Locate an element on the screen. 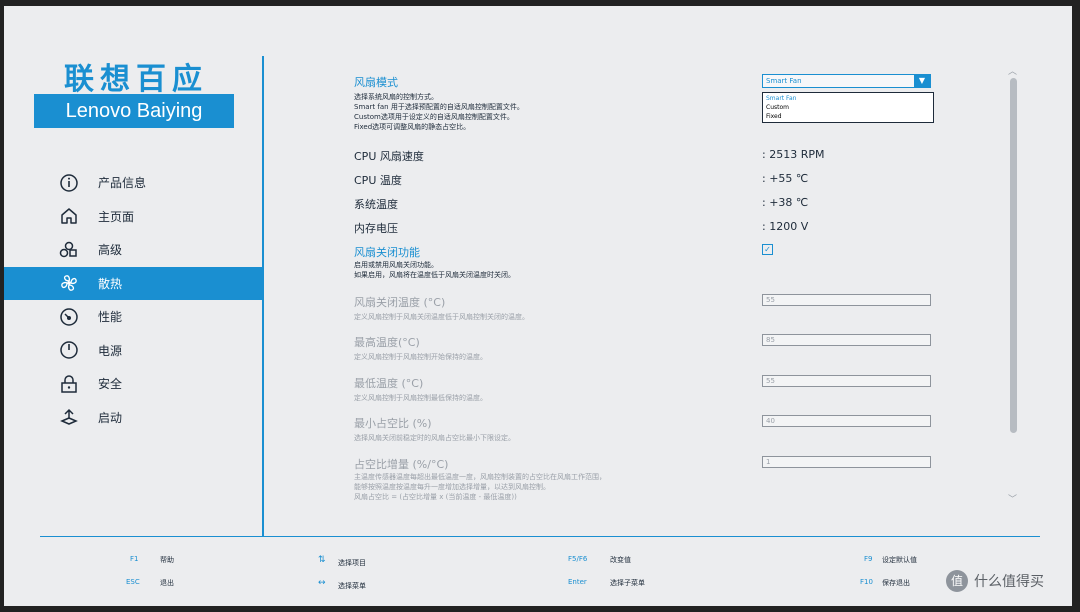 The width and height of the screenshot is (1080, 612). desc-line: Fixed选项可调整风扇的静态占空比。 is located at coordinates (412, 127).